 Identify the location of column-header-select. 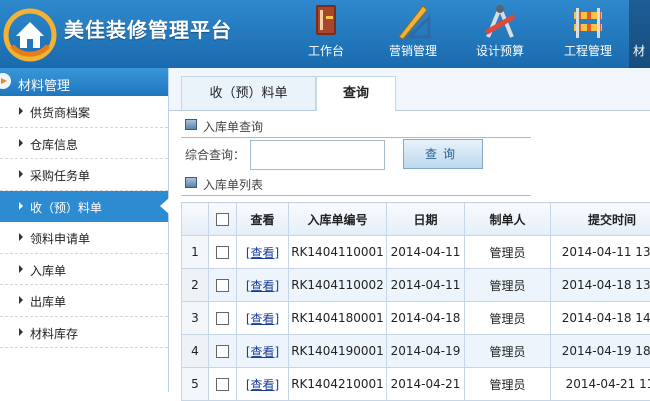
(223, 219).